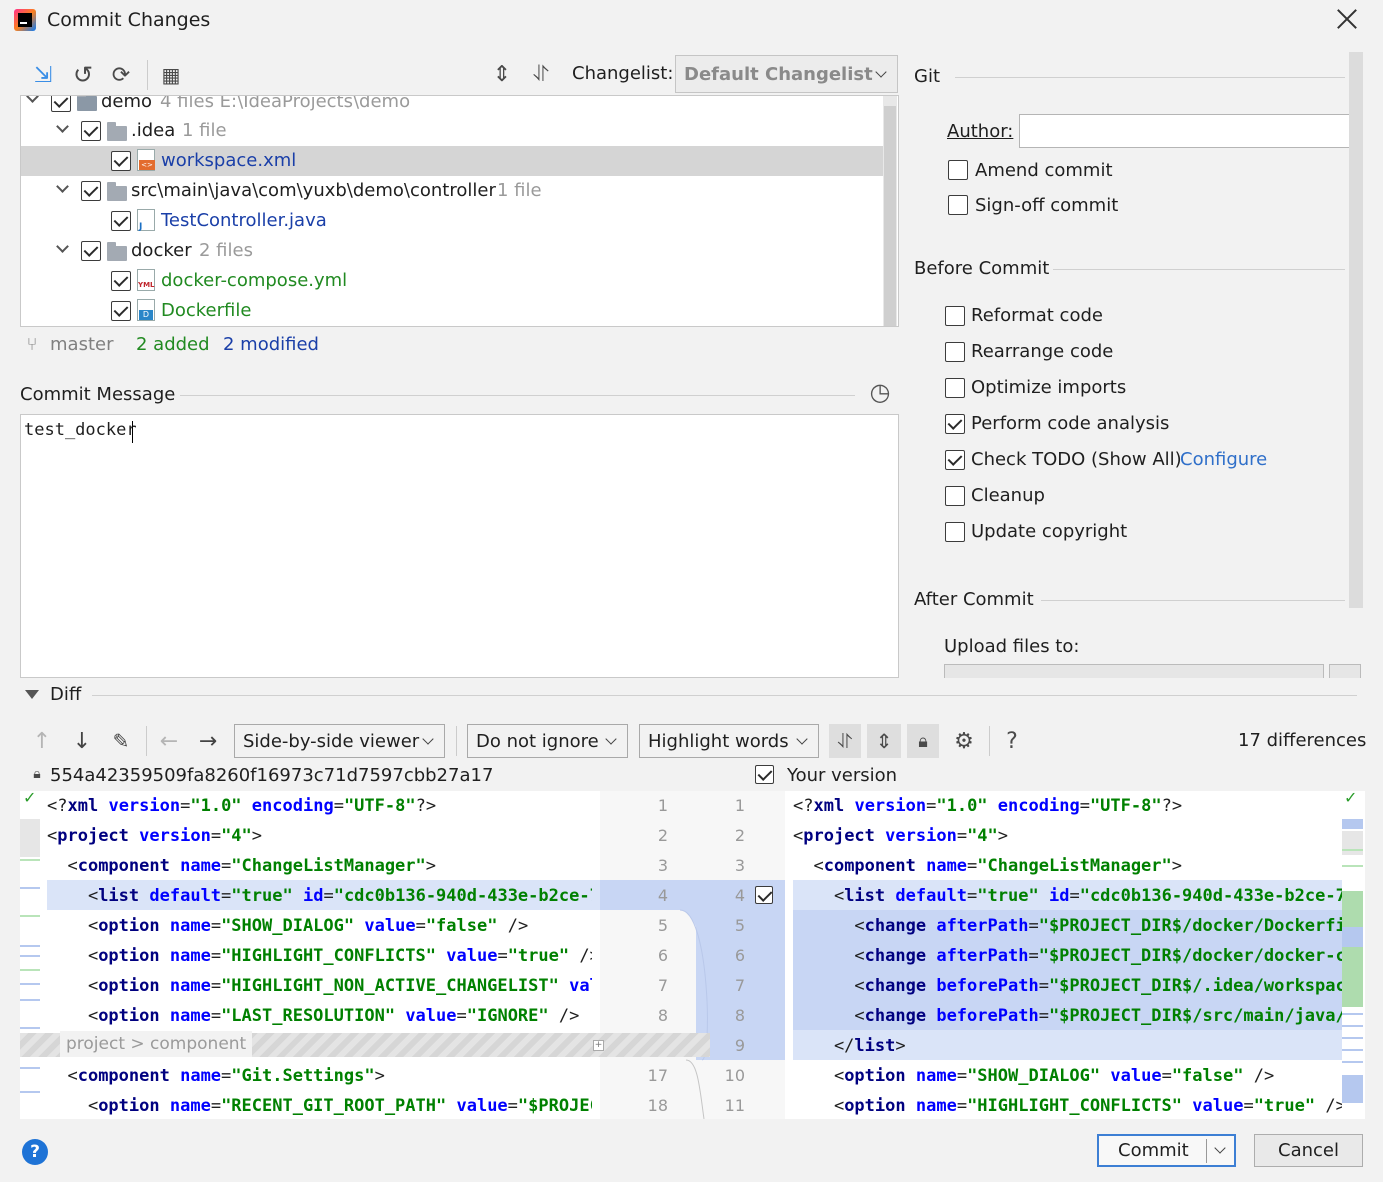 Image resolution: width=1383 pixels, height=1182 pixels. What do you see at coordinates (1134, 671) in the screenshot?
I see `upload-select` at bounding box center [1134, 671].